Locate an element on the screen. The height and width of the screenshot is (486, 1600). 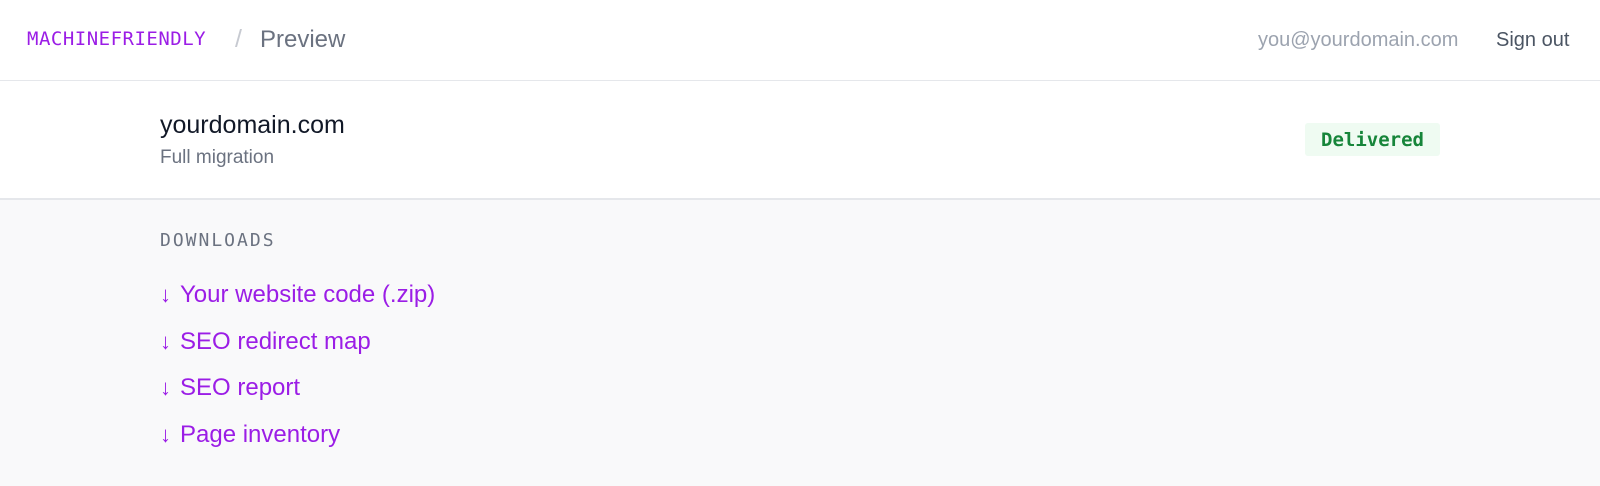
download-website-code-link: ↓ Your website code (.zip) is located at coordinates (297, 295).